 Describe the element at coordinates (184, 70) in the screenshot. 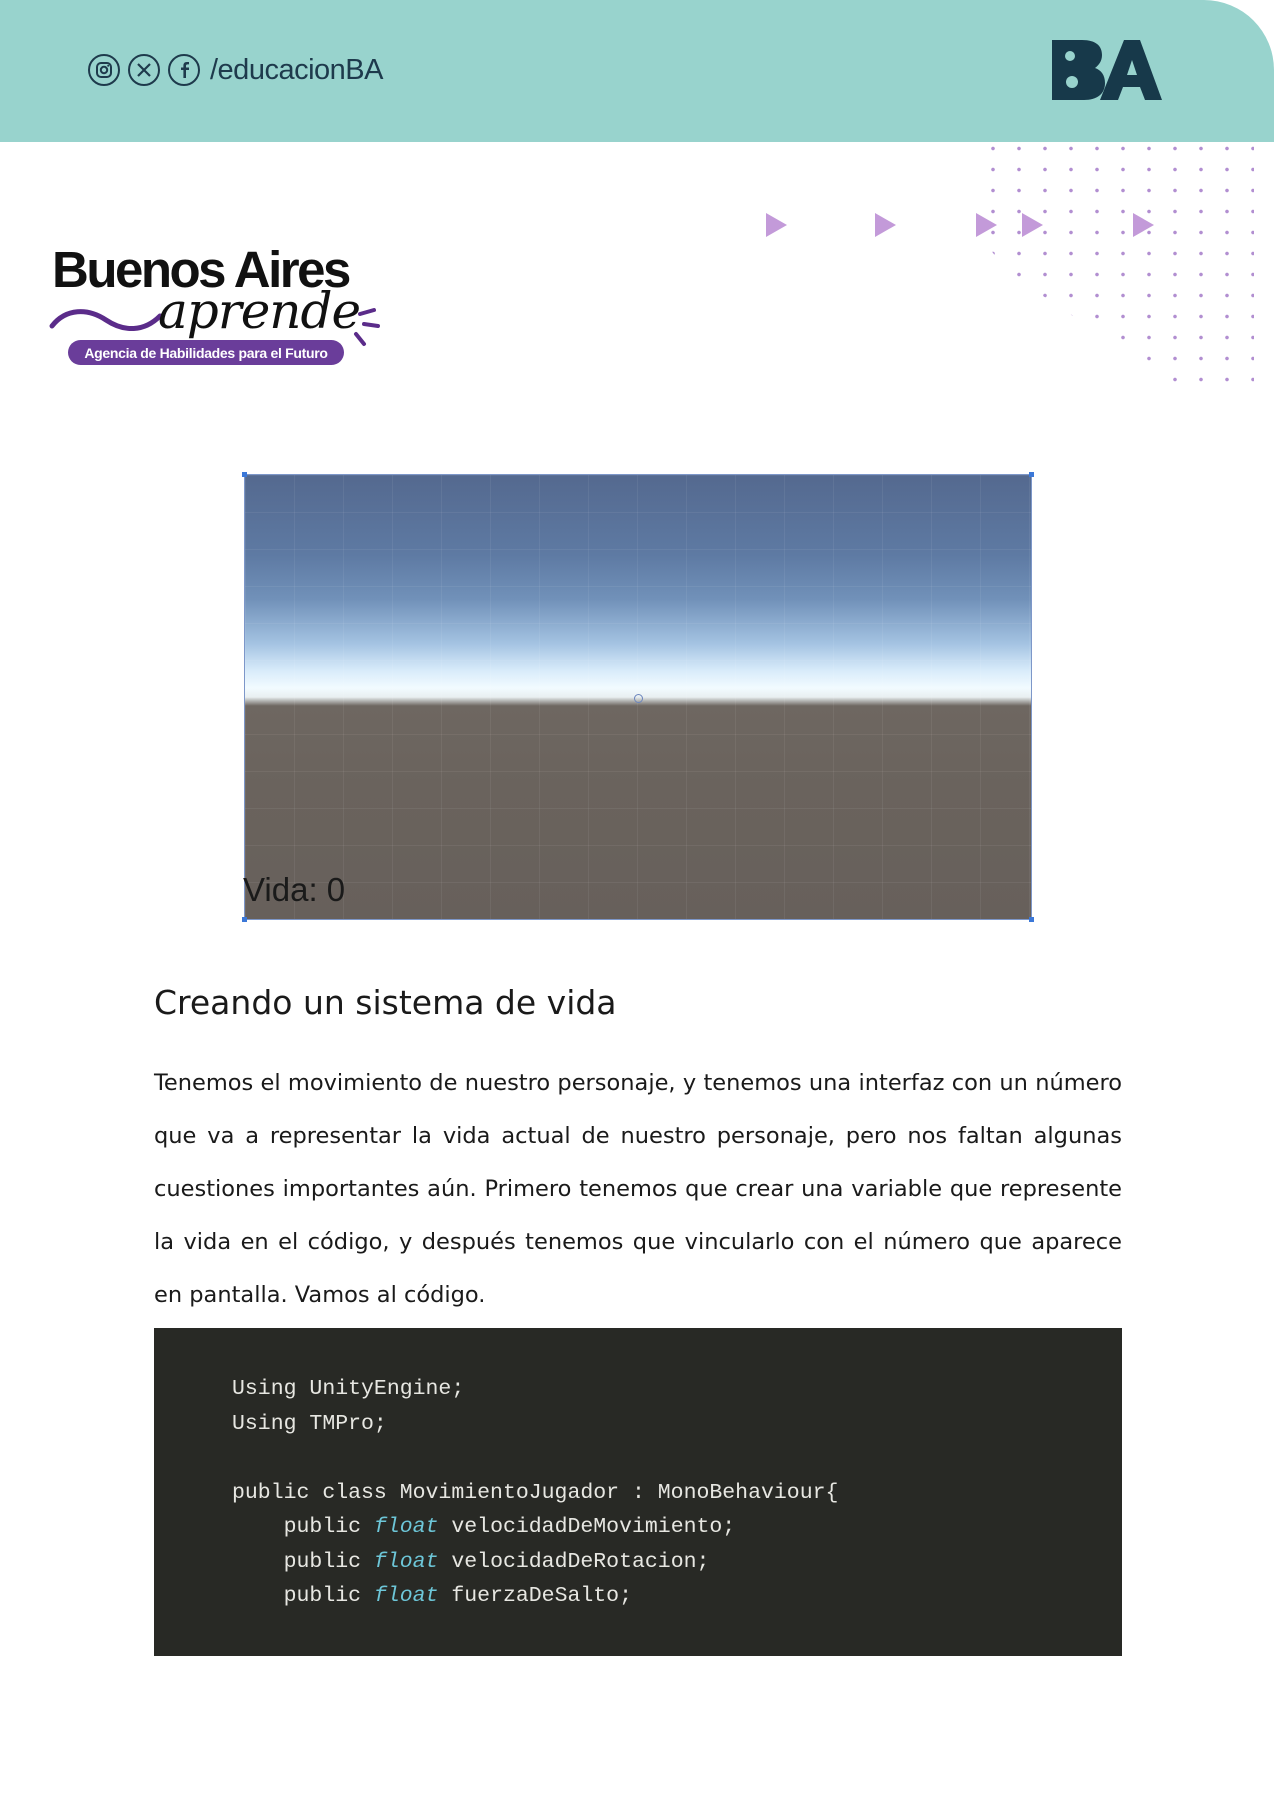

I see `facebook-icon` at that location.